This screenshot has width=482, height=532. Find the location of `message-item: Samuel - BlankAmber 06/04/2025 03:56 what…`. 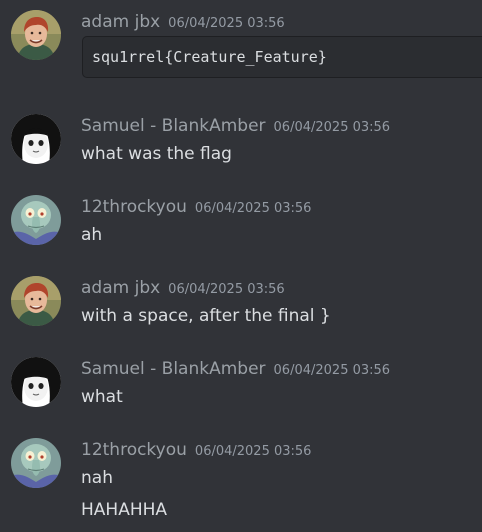

message-item: Samuel - BlankAmber 06/04/2025 03:56 what… is located at coordinates (241, 140).